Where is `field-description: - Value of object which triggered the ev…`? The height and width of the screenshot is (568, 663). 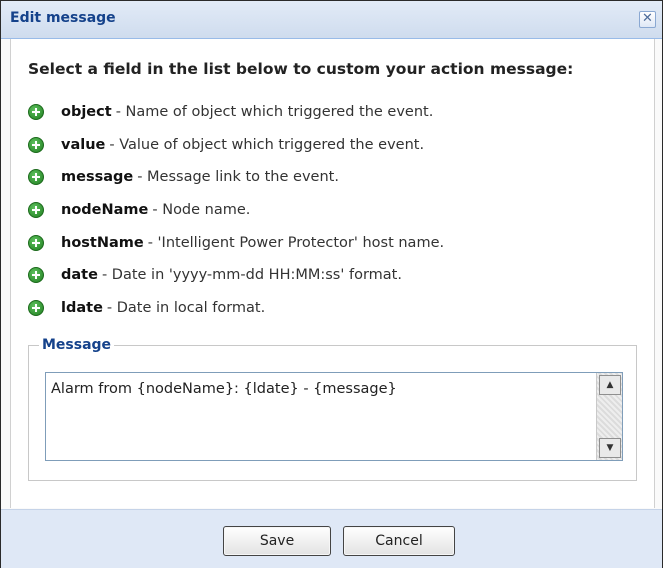 field-description: - Value of object which triggered the ev… is located at coordinates (267, 144).